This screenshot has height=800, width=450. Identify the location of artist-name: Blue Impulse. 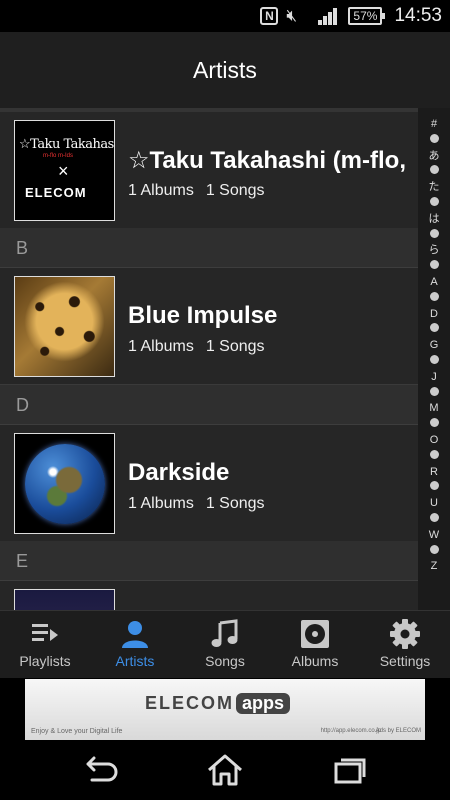
(203, 315).